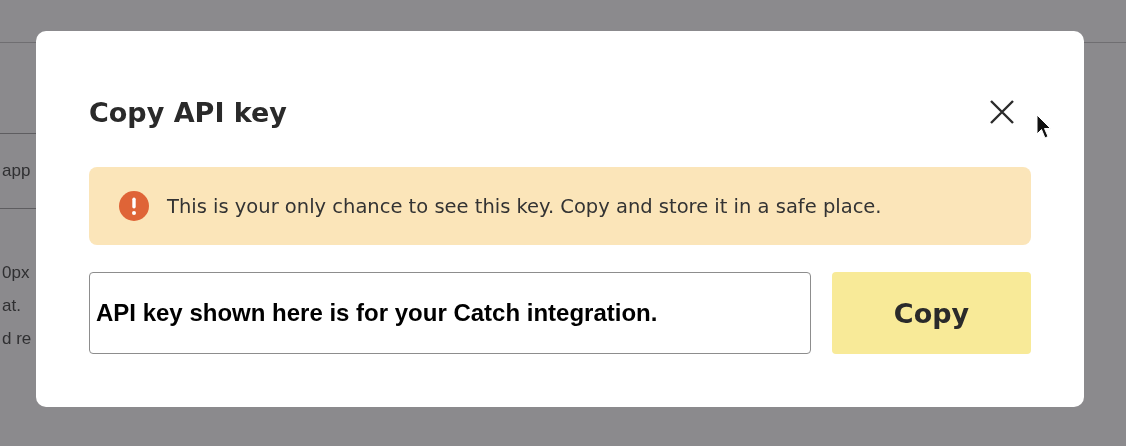 The image size is (1126, 446). What do you see at coordinates (524, 206) in the screenshot?
I see `warning-text: This is your only chance to see this key. Copy and store it in a safe place.` at bounding box center [524, 206].